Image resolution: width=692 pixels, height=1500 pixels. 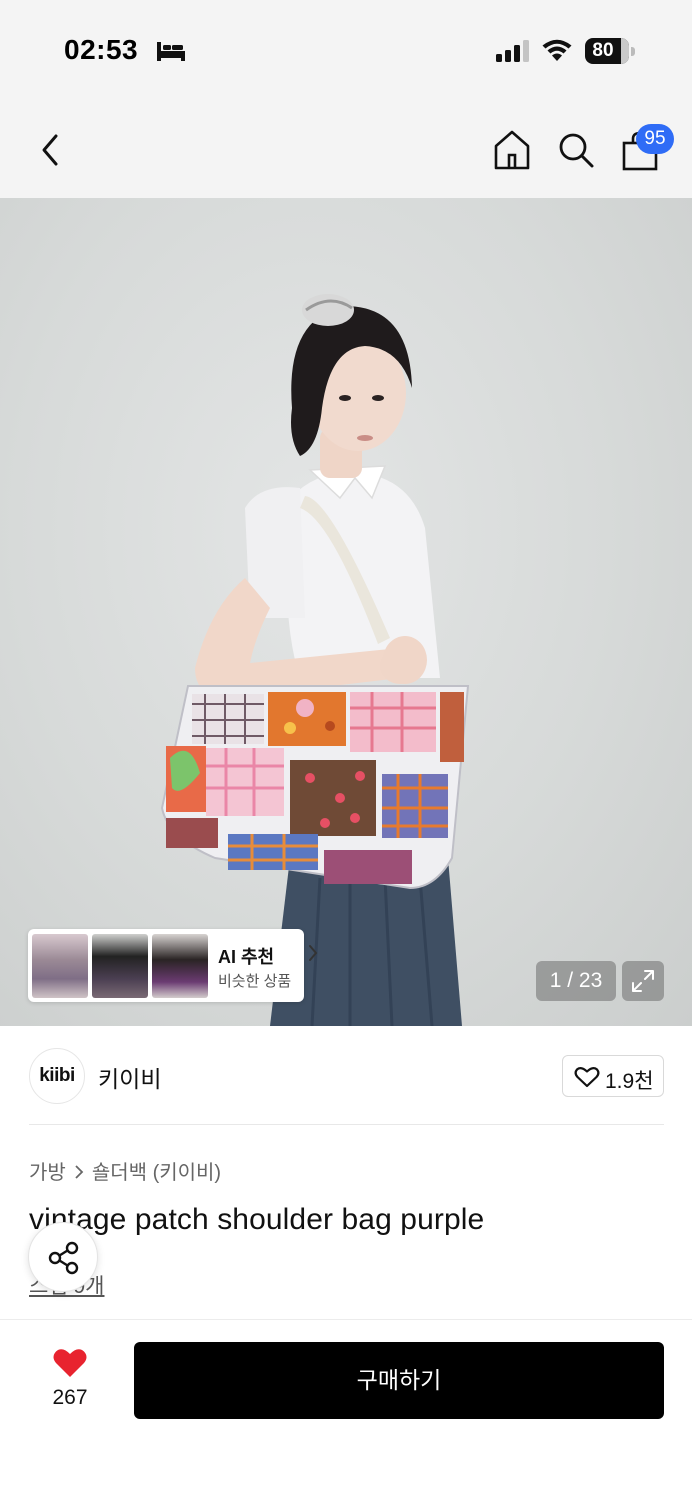 I want to click on ai-recommend-card: AI 추천 비슷한 상품, so click(x=173, y=965).